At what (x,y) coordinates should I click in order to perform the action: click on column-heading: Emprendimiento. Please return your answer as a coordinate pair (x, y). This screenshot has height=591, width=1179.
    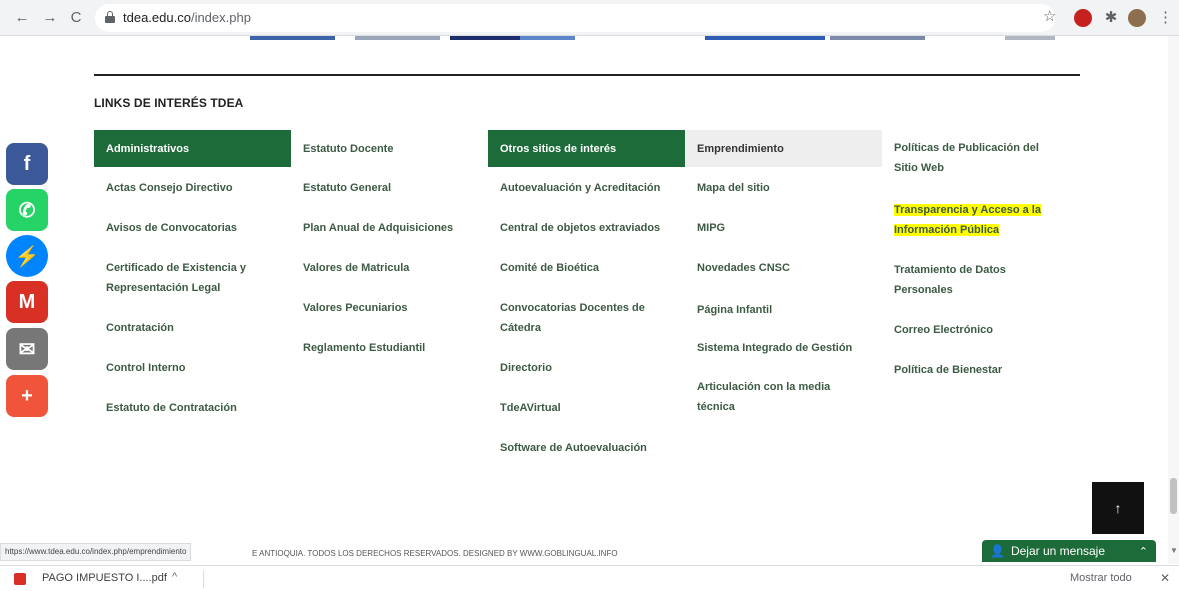
    Looking at the image, I should click on (783, 148).